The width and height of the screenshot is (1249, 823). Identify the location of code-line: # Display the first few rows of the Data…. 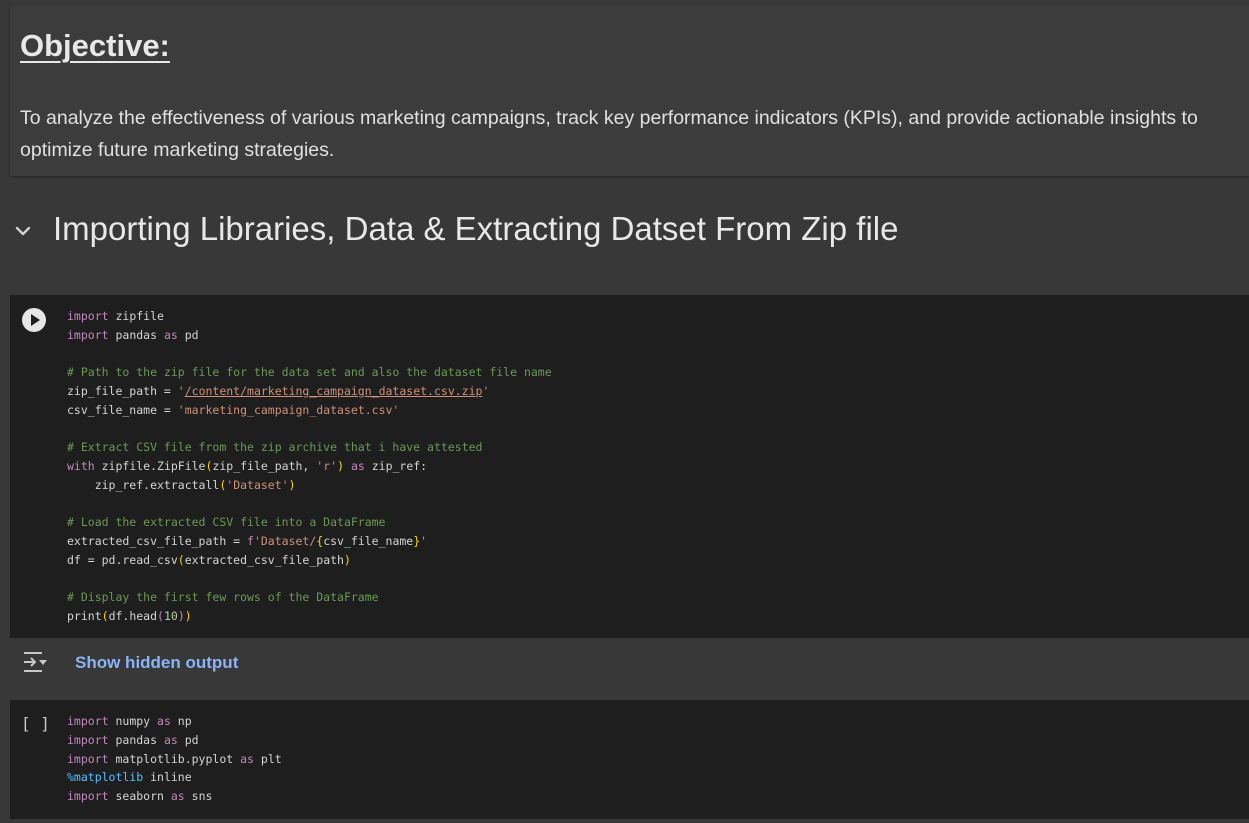
(223, 597).